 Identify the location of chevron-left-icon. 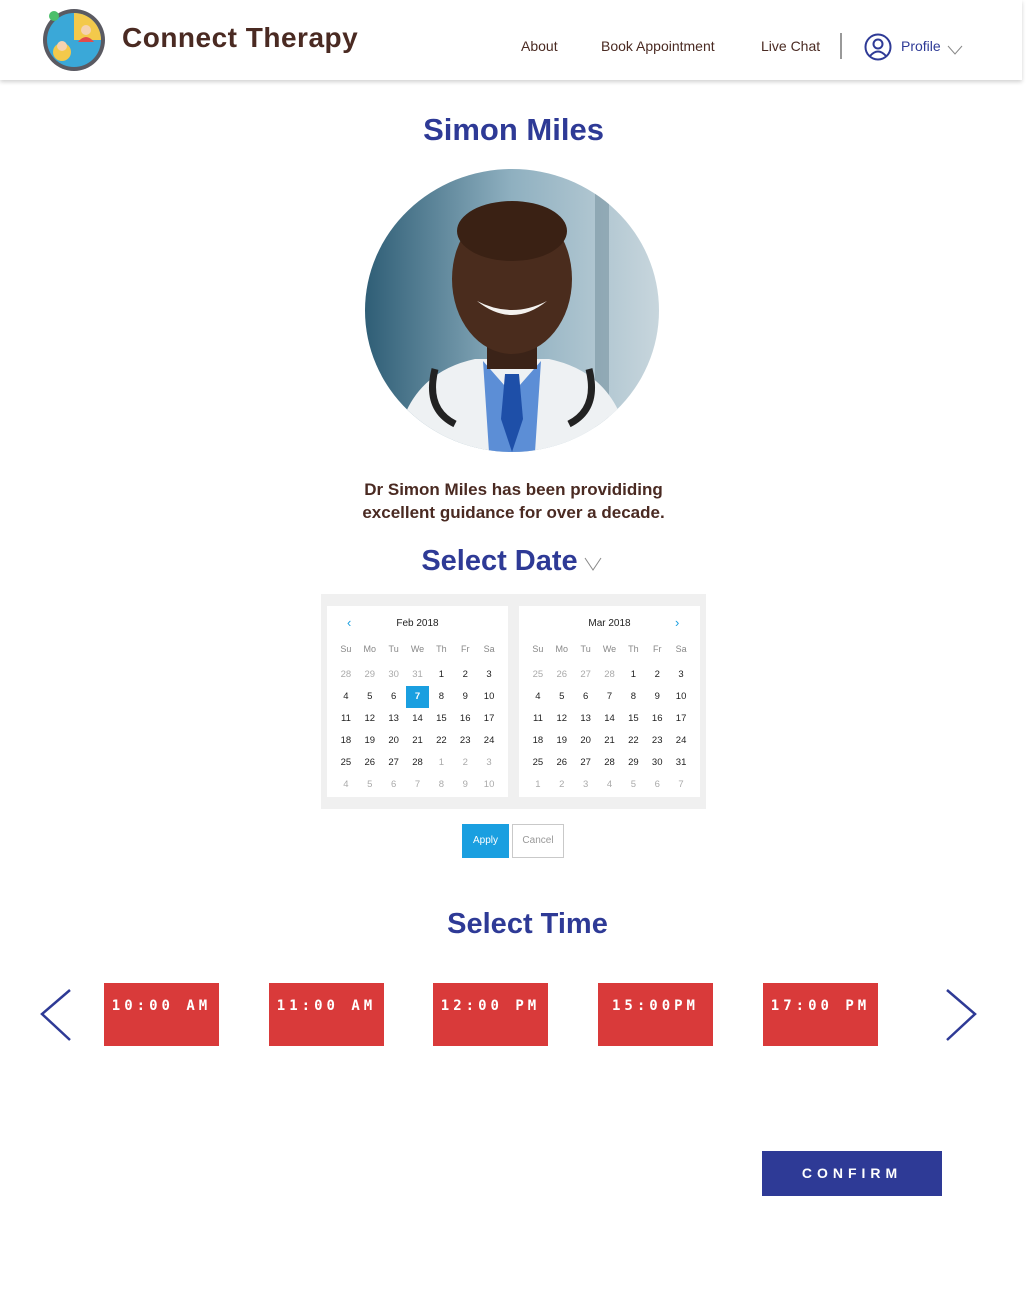
(56, 1015).